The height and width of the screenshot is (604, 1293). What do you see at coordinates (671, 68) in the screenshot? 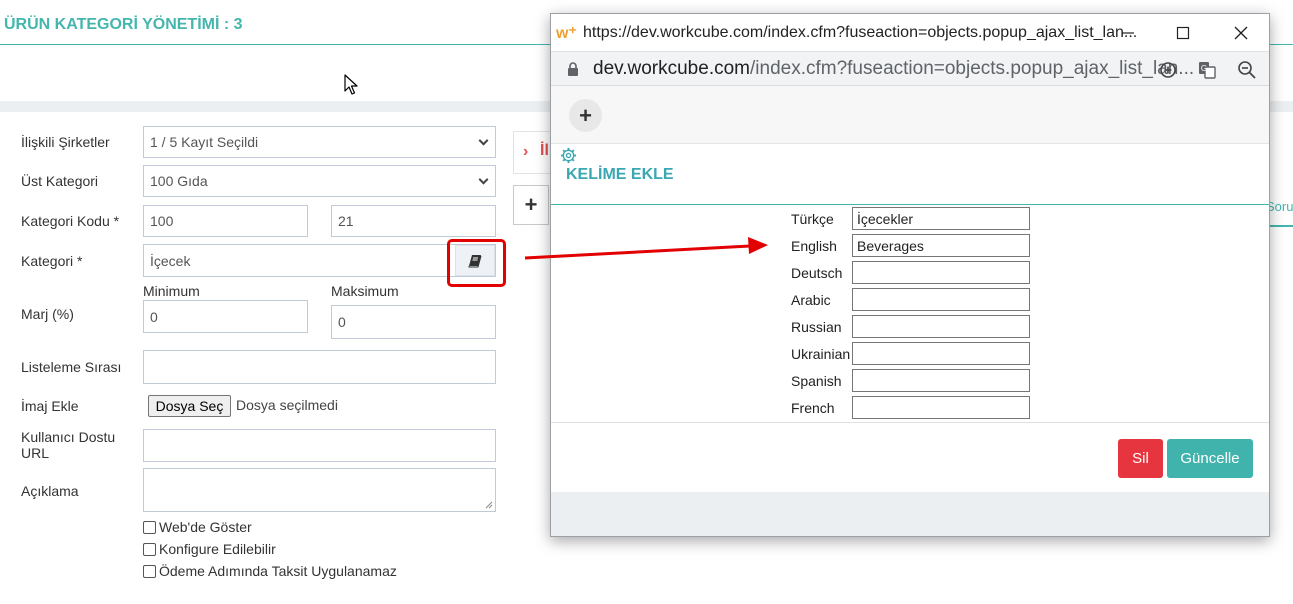
I see `url-host: dev.workcube.com` at bounding box center [671, 68].